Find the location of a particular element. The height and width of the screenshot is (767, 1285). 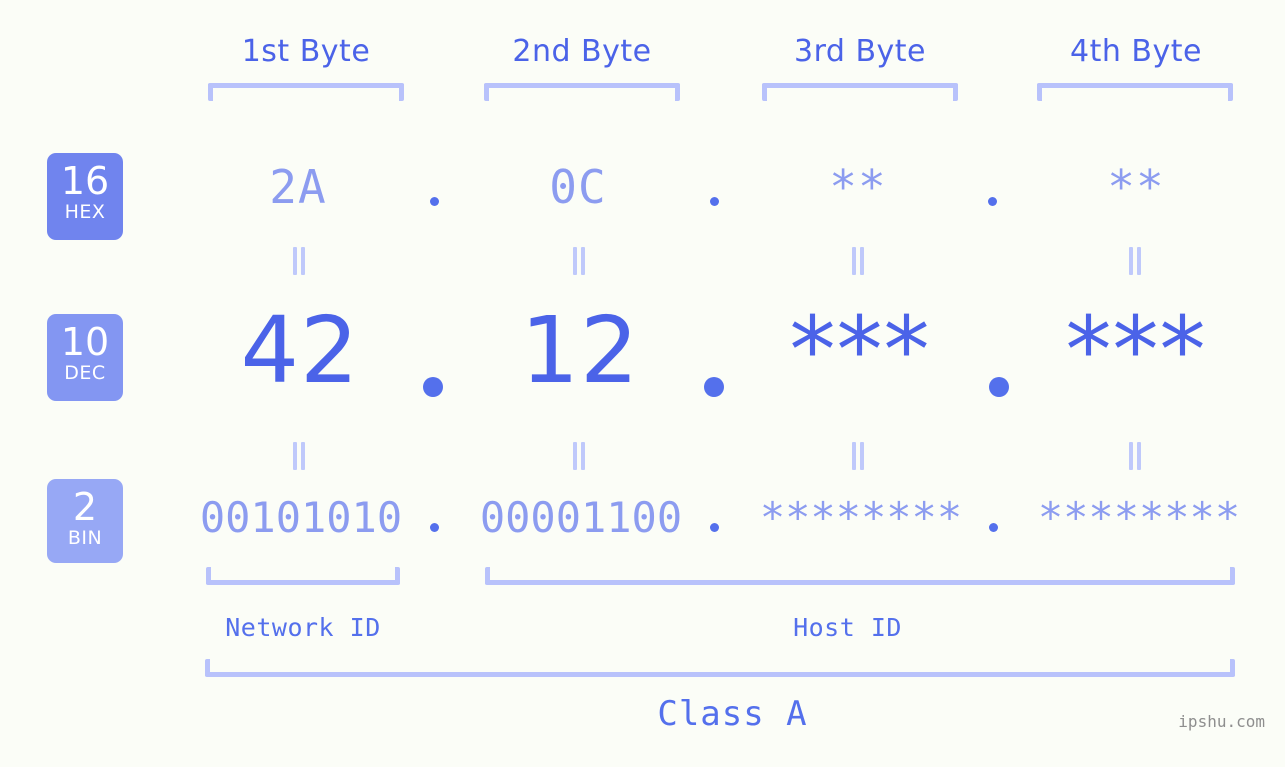

base-badge-dec: 10 DEC is located at coordinates (85, 357).